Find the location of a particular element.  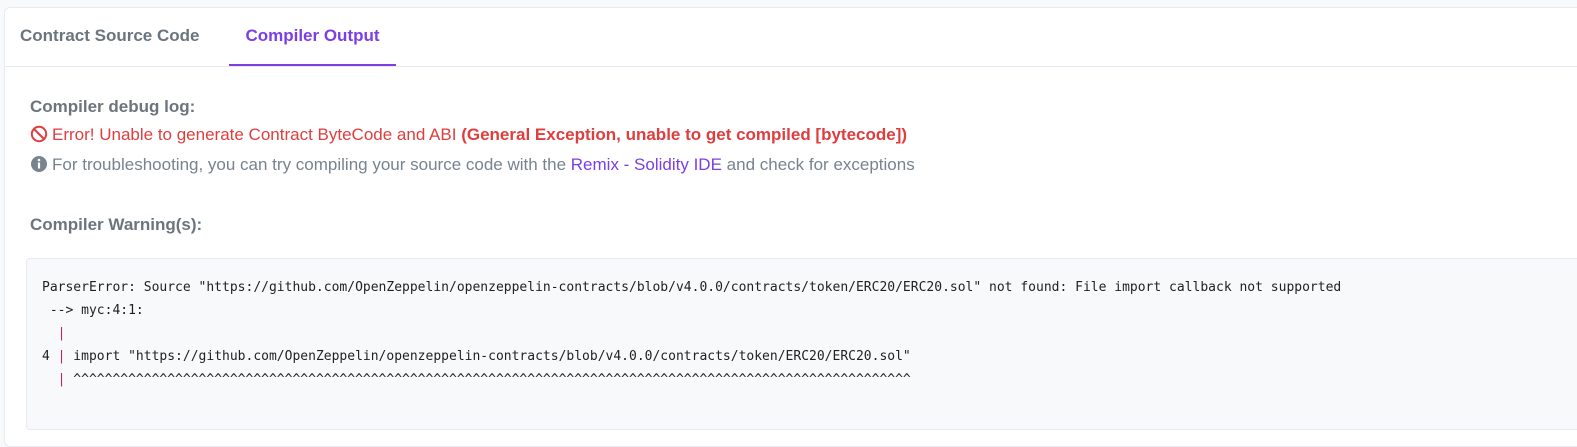

info-circle-icon is located at coordinates (39, 164).